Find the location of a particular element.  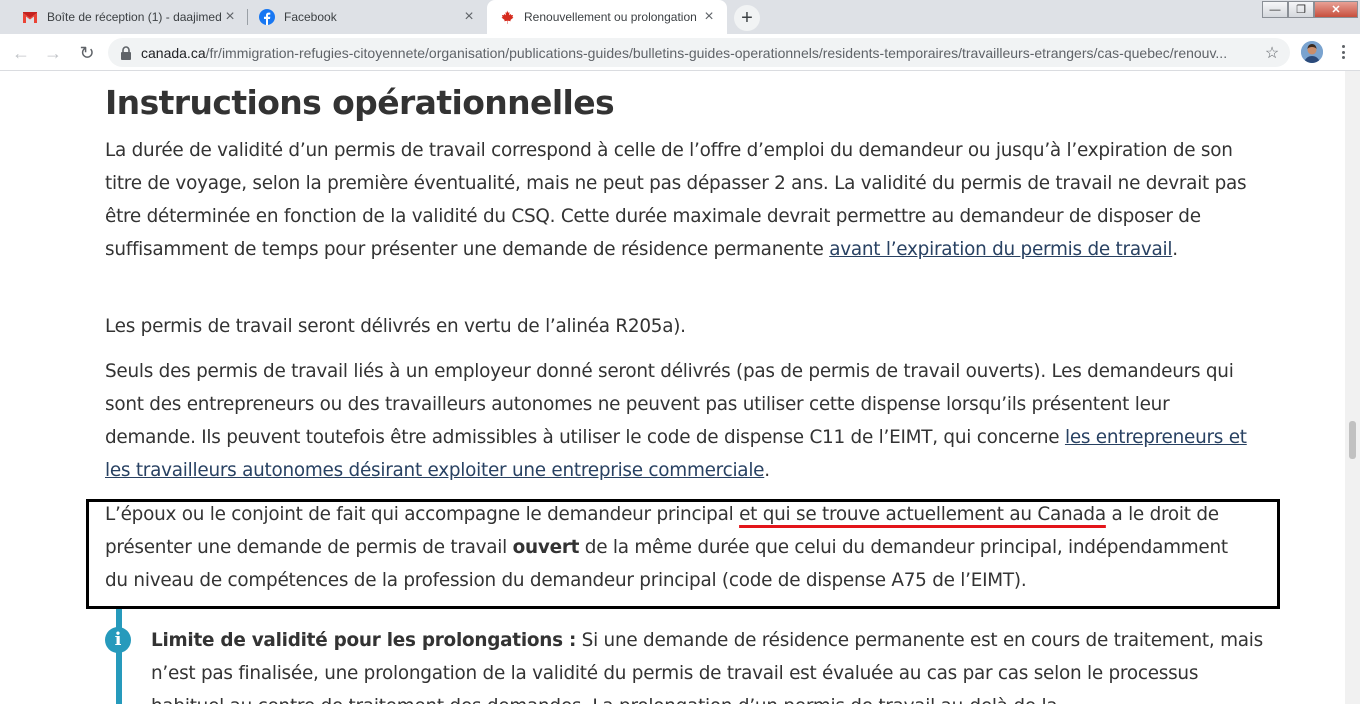

url-domain: canada.ca is located at coordinates (173, 52).